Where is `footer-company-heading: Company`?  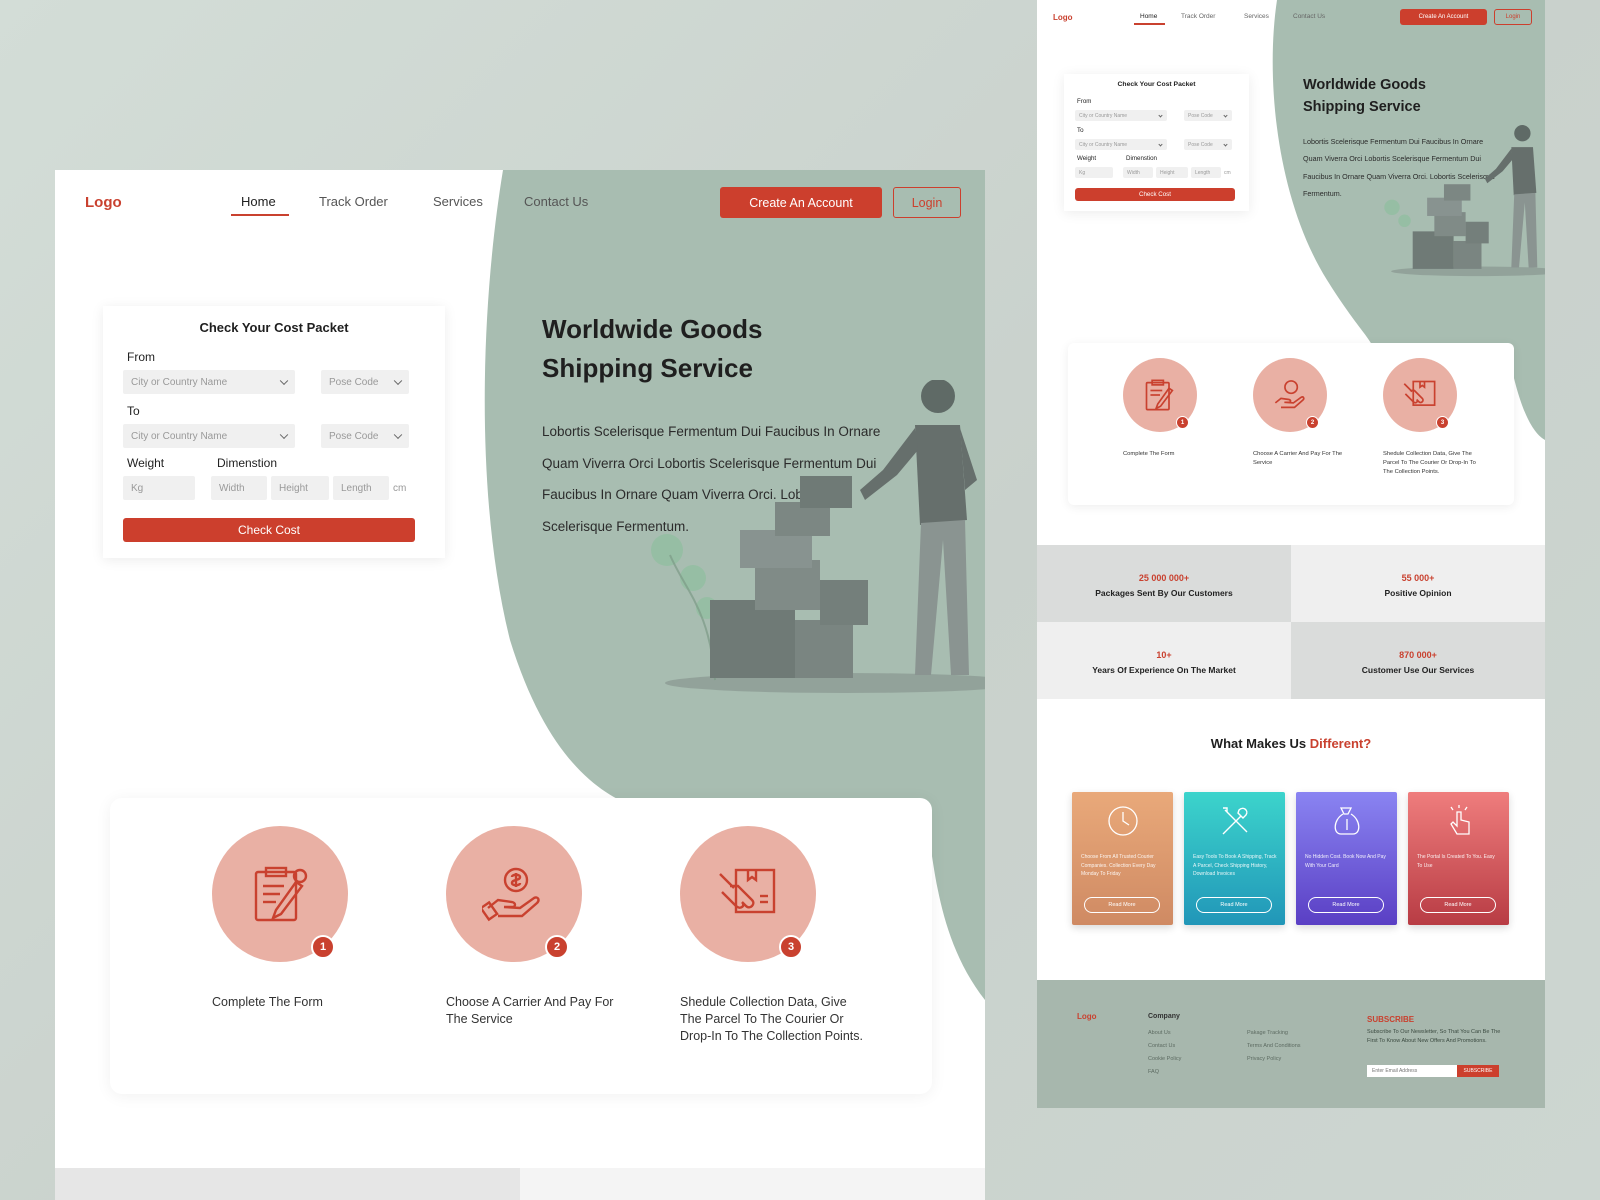 footer-company-heading: Company is located at coordinates (1164, 1016).